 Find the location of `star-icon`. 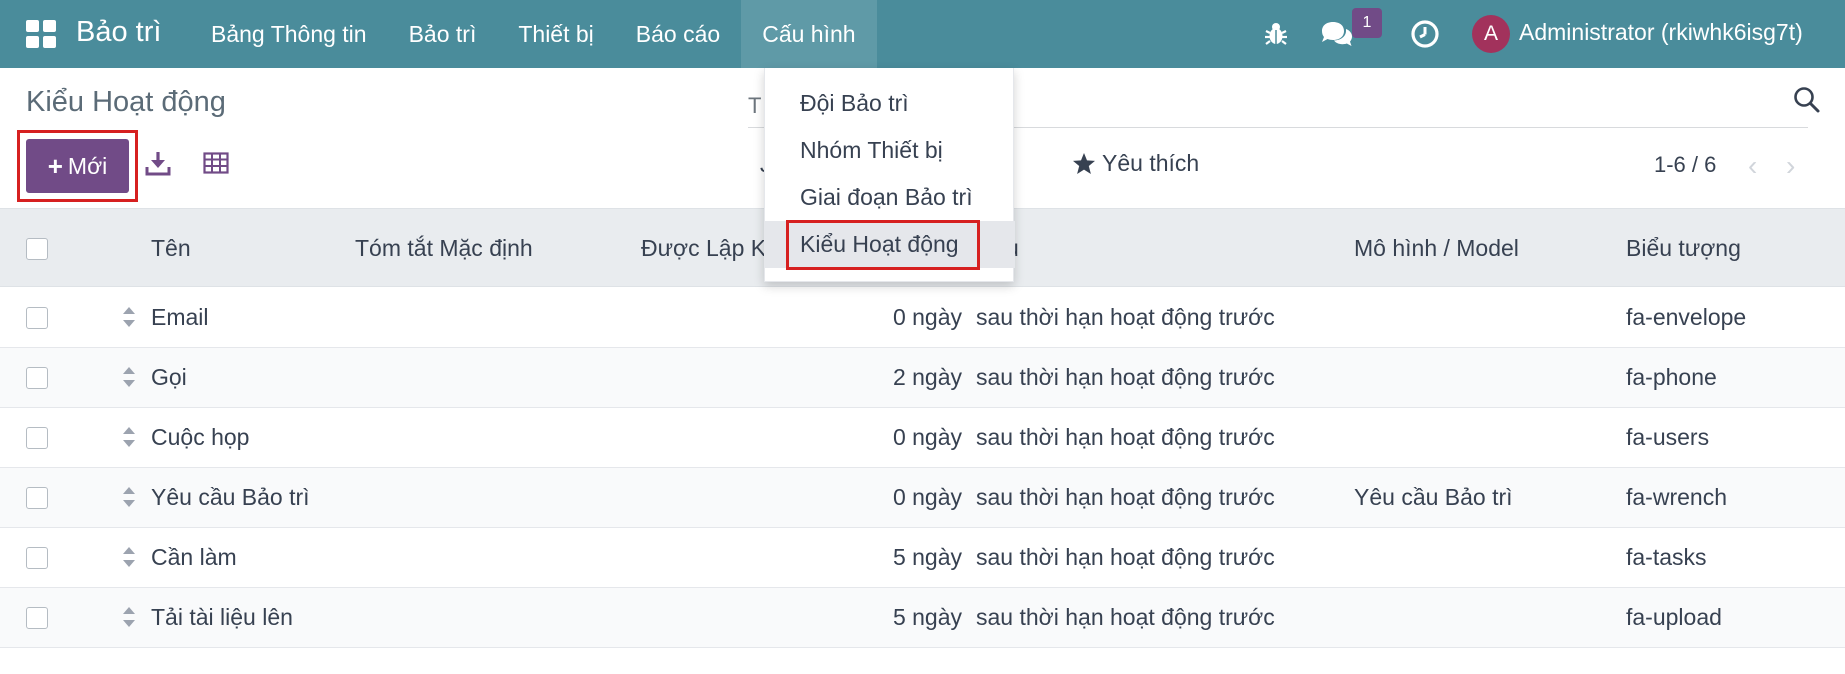

star-icon is located at coordinates (1084, 163).